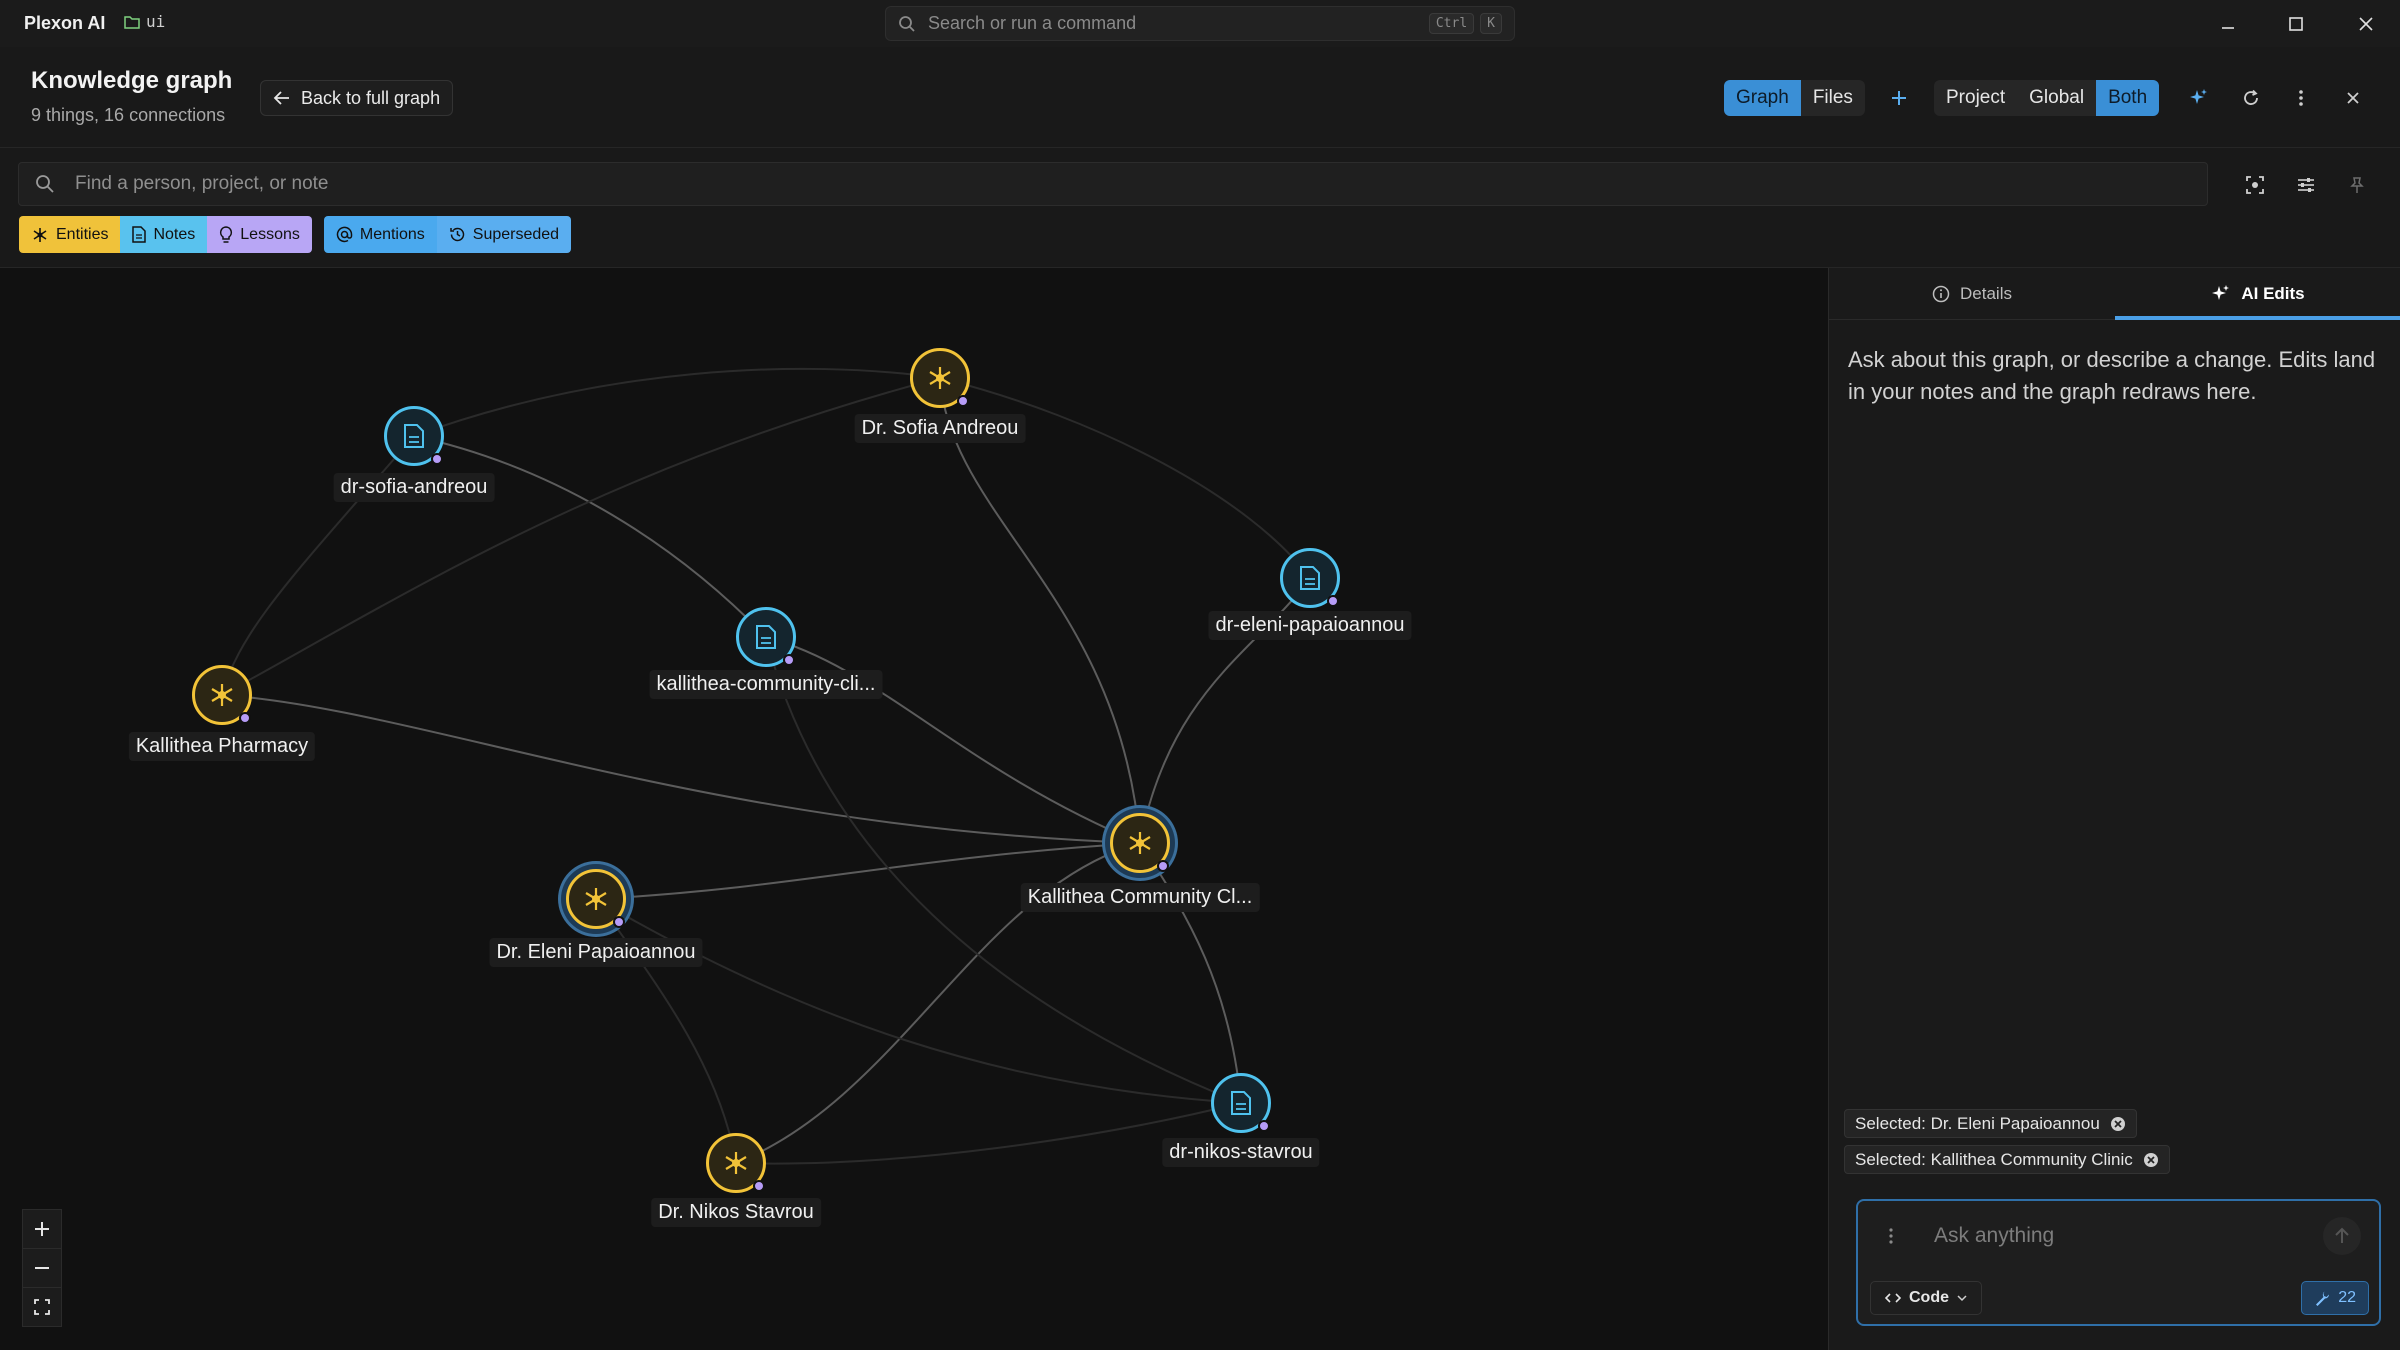 The width and height of the screenshot is (2400, 1350). I want to click on arrow-left-icon, so click(281, 98).